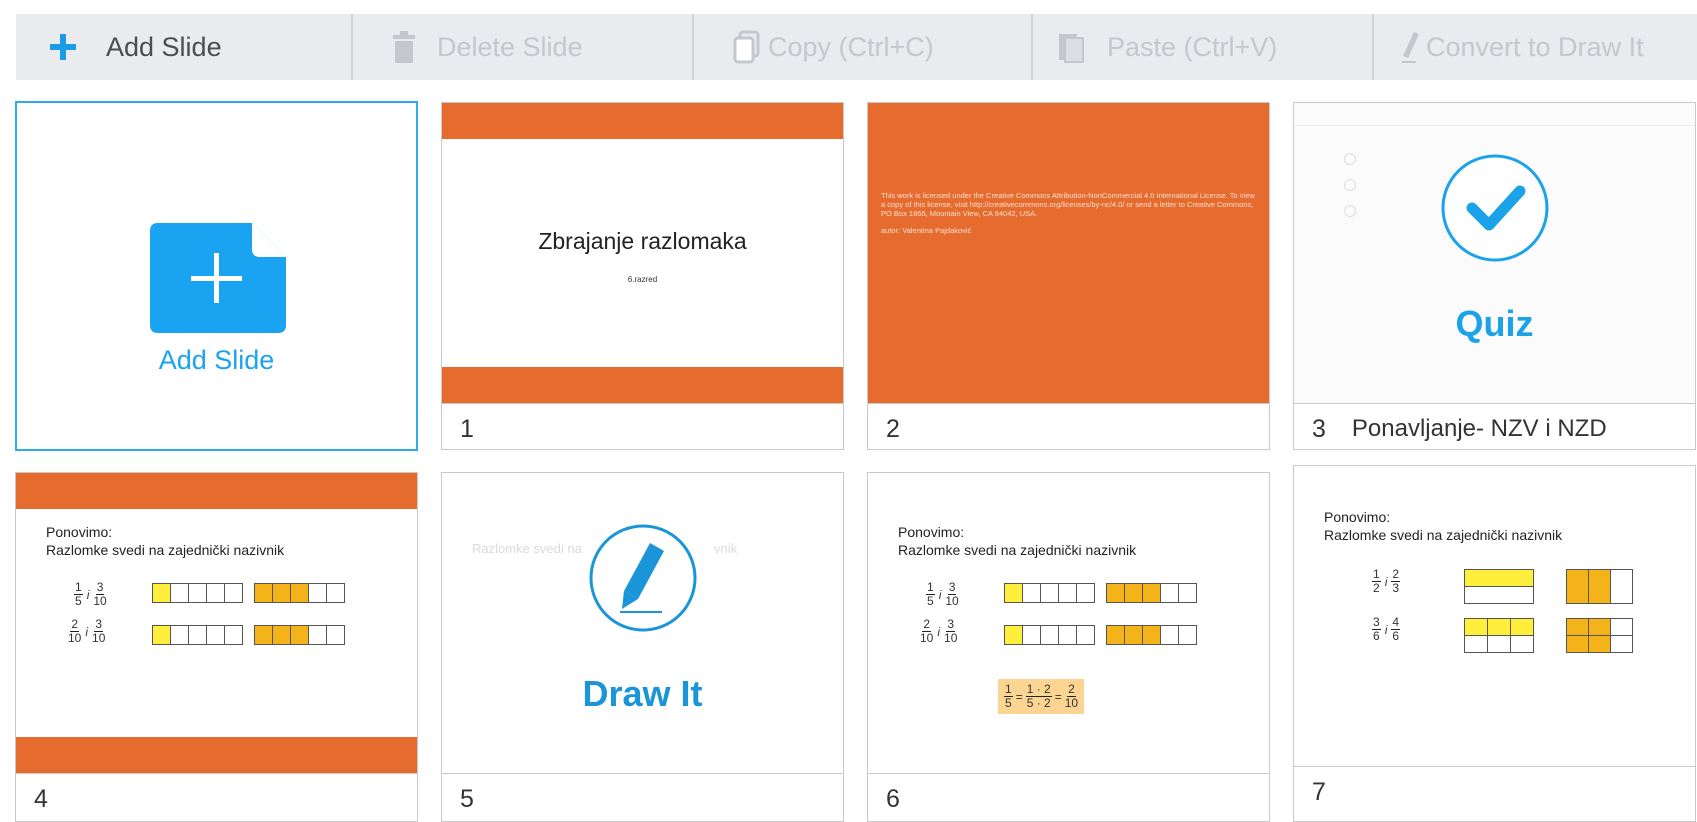 The height and width of the screenshot is (822, 1697). I want to click on slide-card-5: Razlomke svedi na vnik Draw It 5, so click(642, 647).